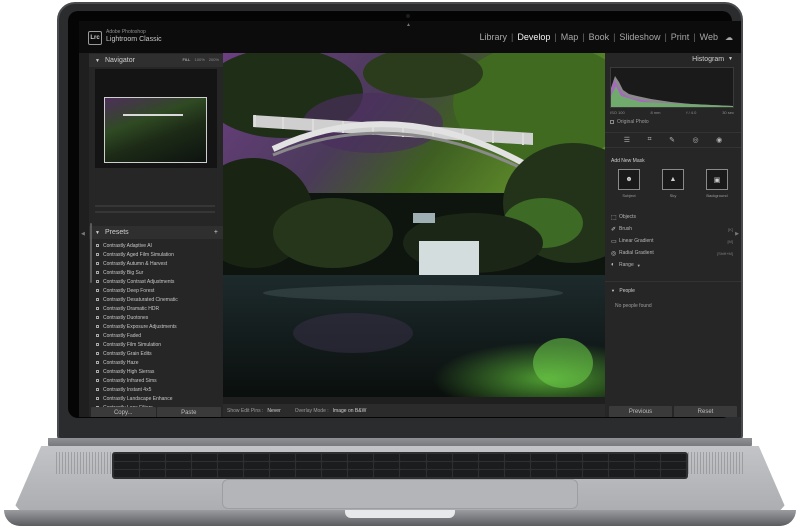 The image size is (800, 530). What do you see at coordinates (87, 463) in the screenshot?
I see `left-speaker` at bounding box center [87, 463].